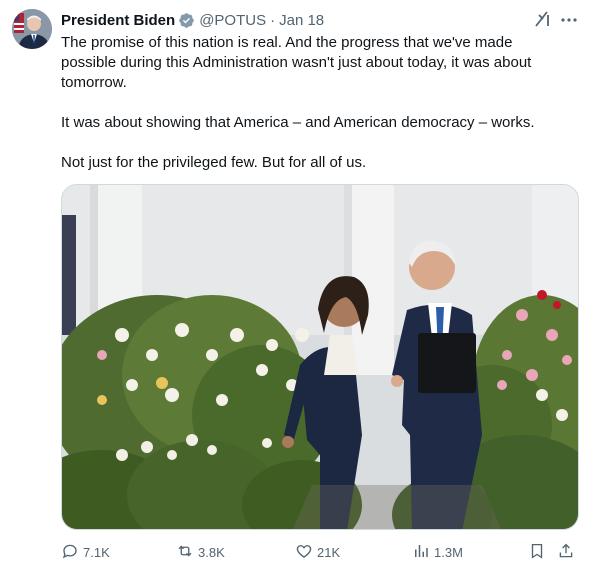  I want to click on retweet-count: 3.8K, so click(211, 552).